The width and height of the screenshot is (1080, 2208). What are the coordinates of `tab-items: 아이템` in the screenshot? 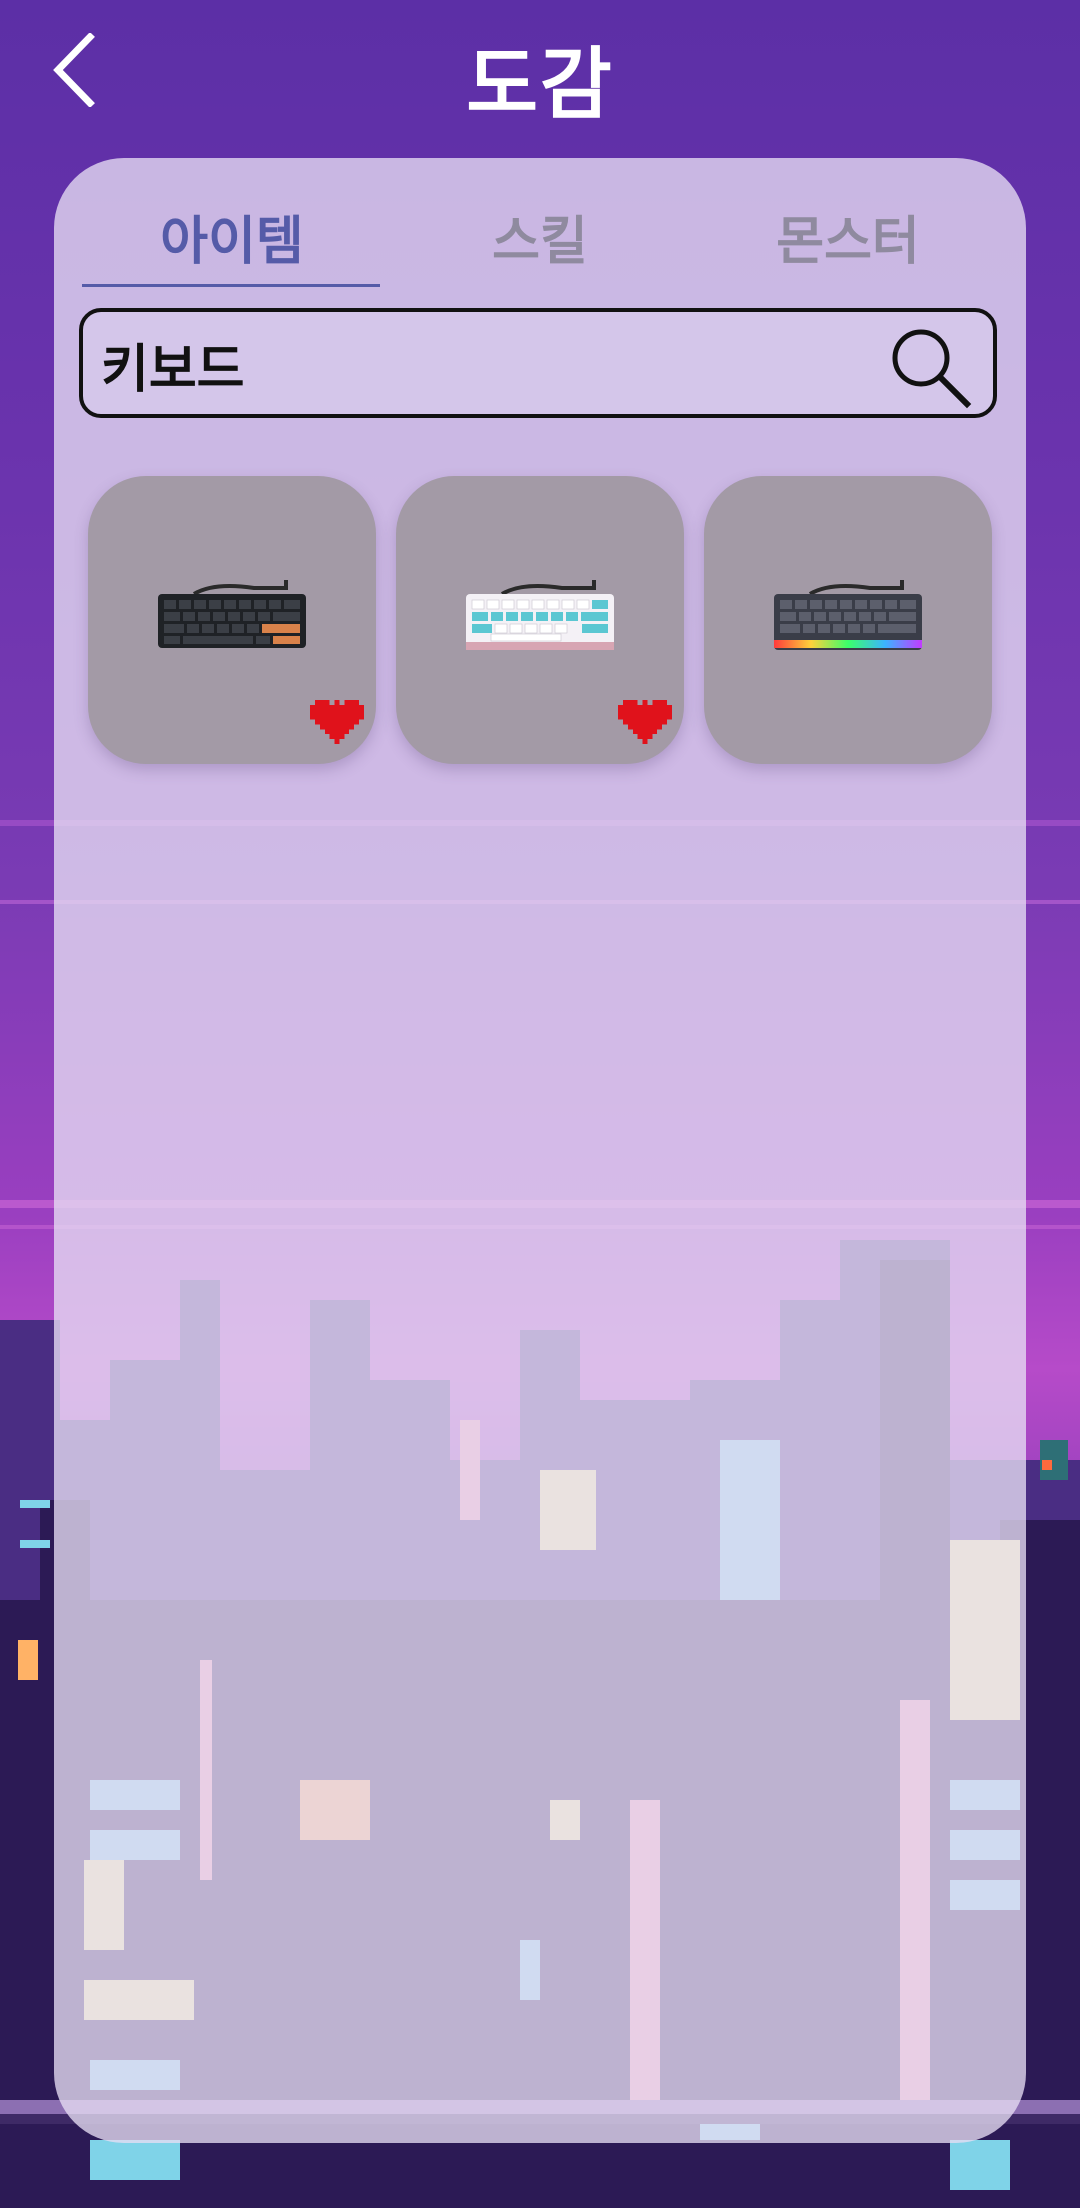 It's located at (232, 236).